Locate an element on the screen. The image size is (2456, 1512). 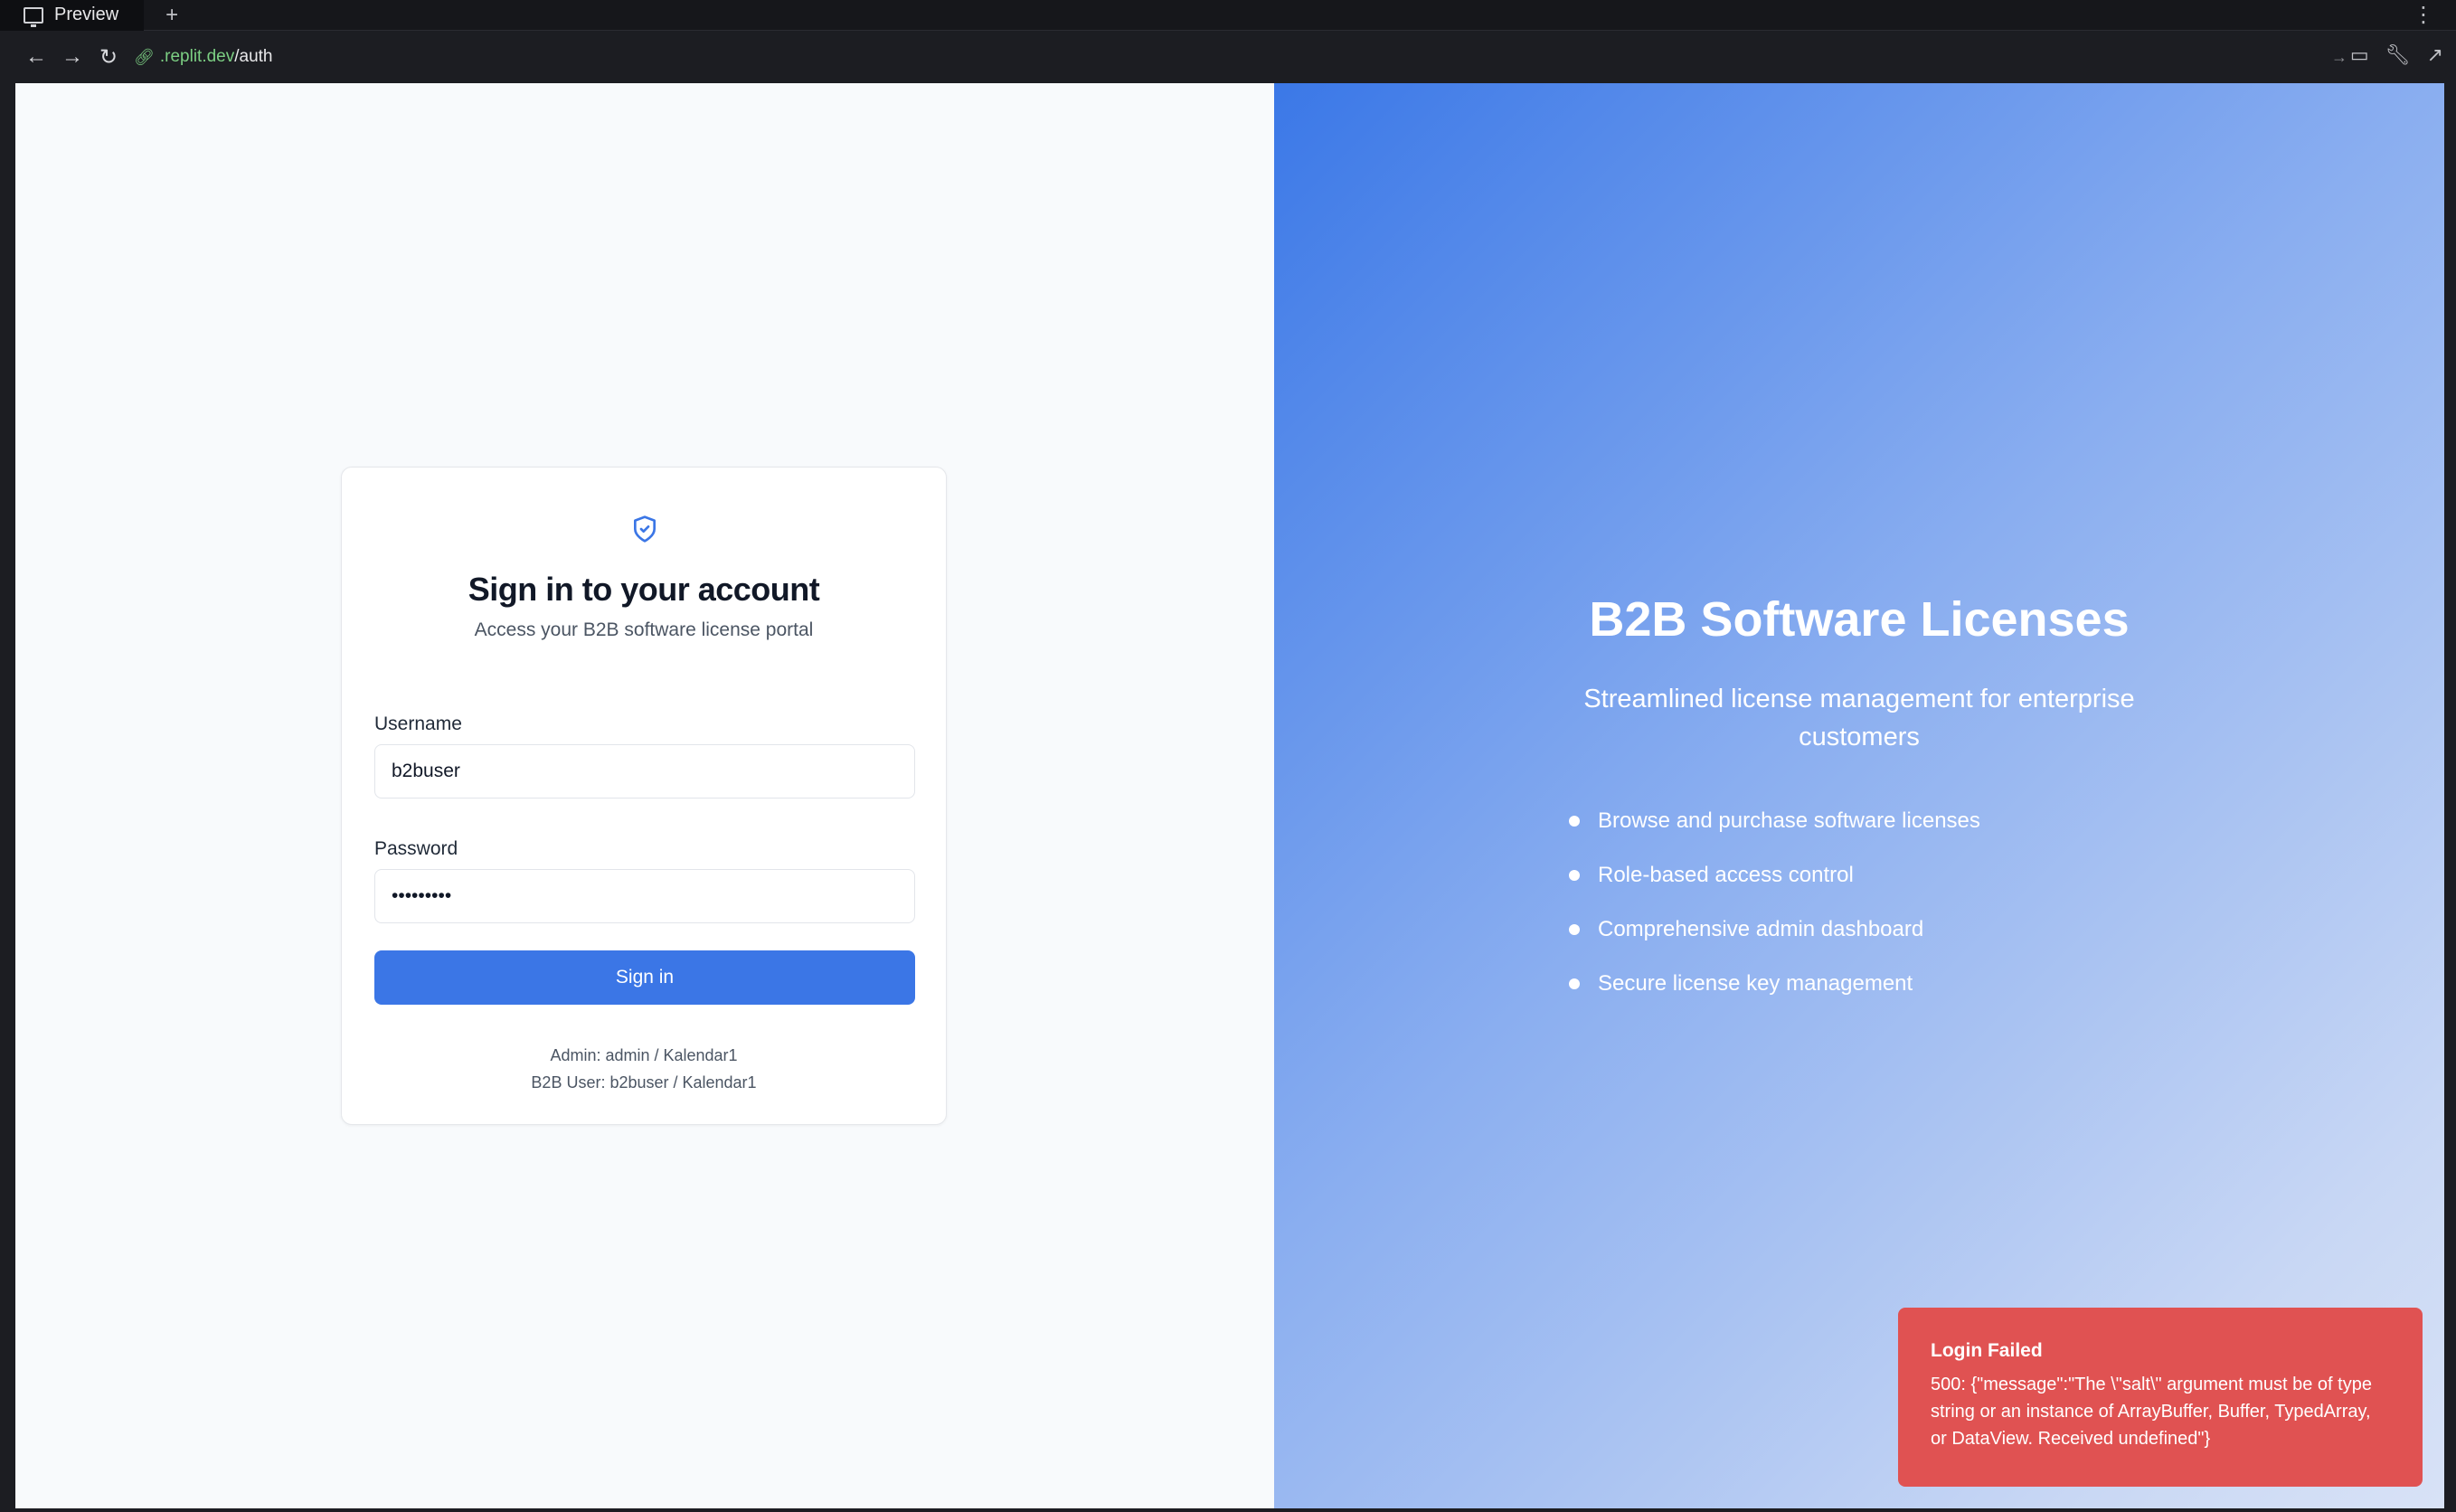
sign-in-subtitle: Access your B2B software license portal is located at coordinates (644, 629).